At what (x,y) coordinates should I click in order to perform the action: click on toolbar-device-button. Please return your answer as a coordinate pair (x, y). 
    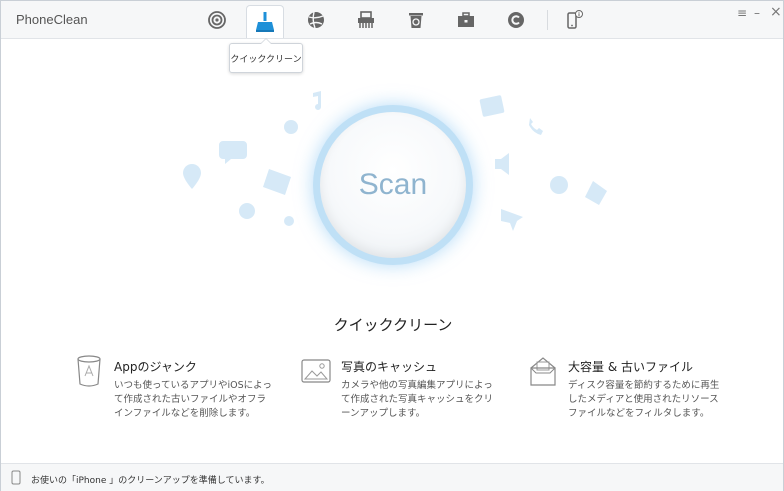
    Looking at the image, I should click on (574, 20).